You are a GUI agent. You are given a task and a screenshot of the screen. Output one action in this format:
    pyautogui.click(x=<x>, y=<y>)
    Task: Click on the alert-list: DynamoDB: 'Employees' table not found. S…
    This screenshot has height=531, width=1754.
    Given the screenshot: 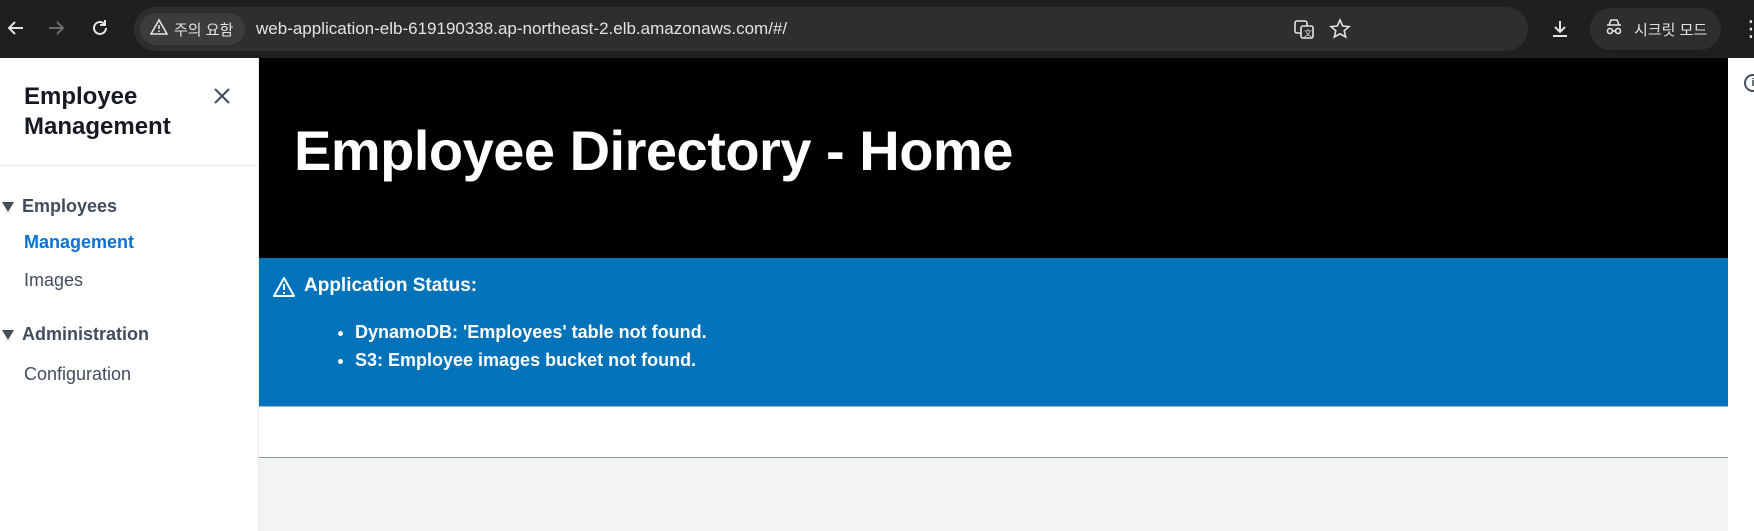 What is the action you would take?
    pyautogui.click(x=531, y=346)
    